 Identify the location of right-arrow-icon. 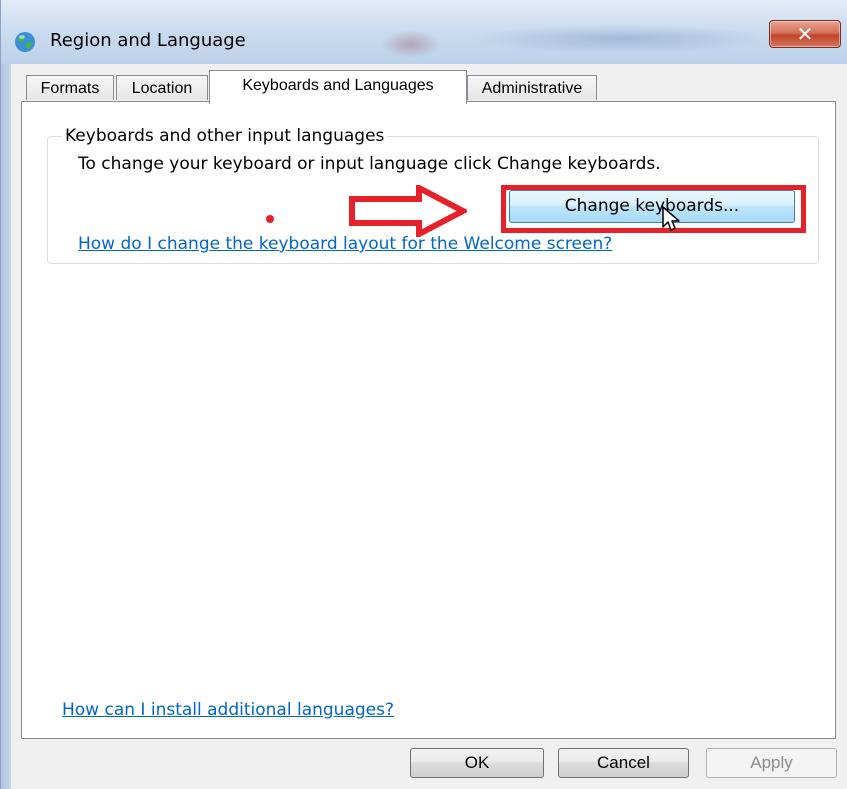
(408, 211).